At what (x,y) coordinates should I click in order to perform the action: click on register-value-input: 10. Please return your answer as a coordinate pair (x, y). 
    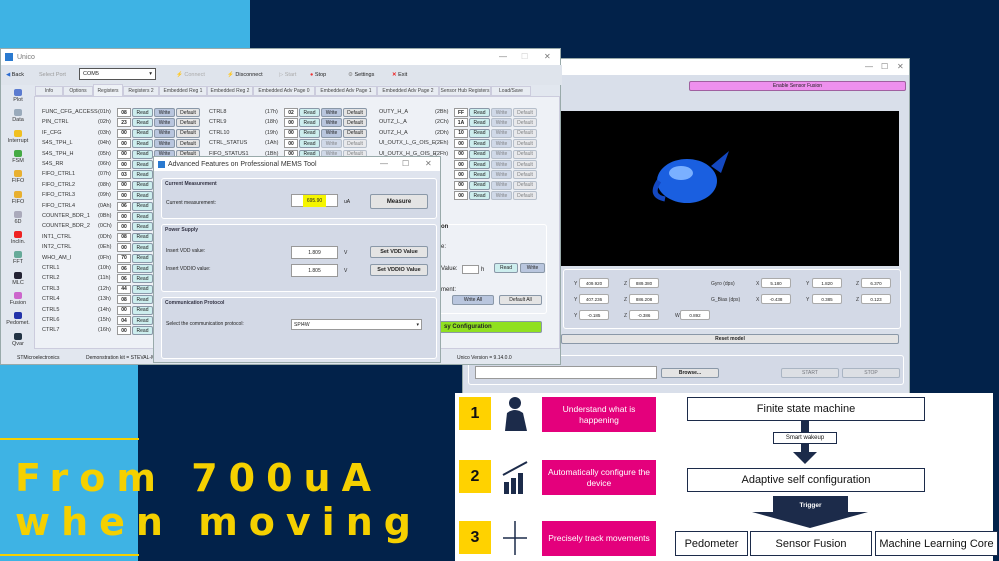
    Looking at the image, I should click on (461, 133).